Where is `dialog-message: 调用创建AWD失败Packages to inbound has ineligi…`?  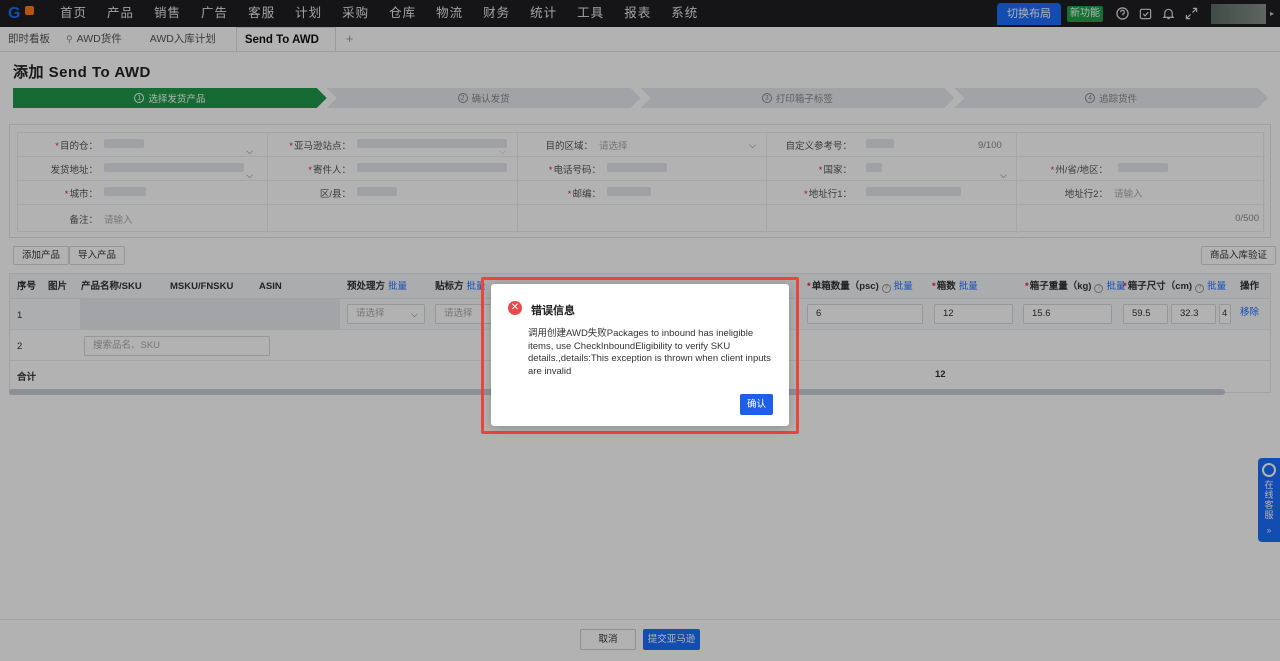 dialog-message: 调用创建AWD失败Packages to inbound has ineligi… is located at coordinates (649, 352).